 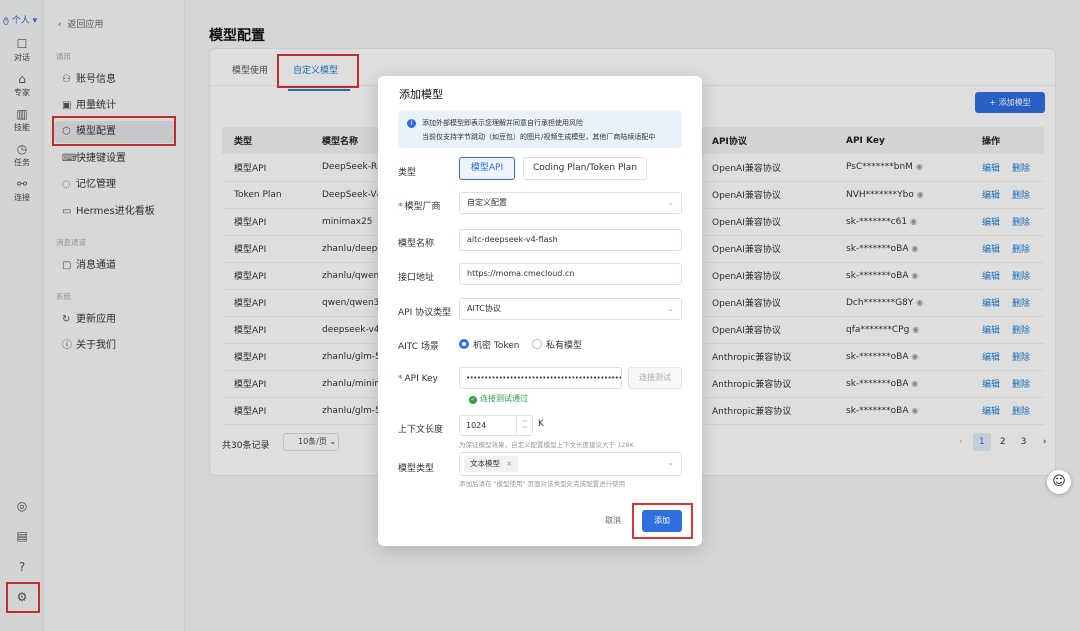 I want to click on model-type-tag: 文本模型 ×, so click(x=491, y=464).